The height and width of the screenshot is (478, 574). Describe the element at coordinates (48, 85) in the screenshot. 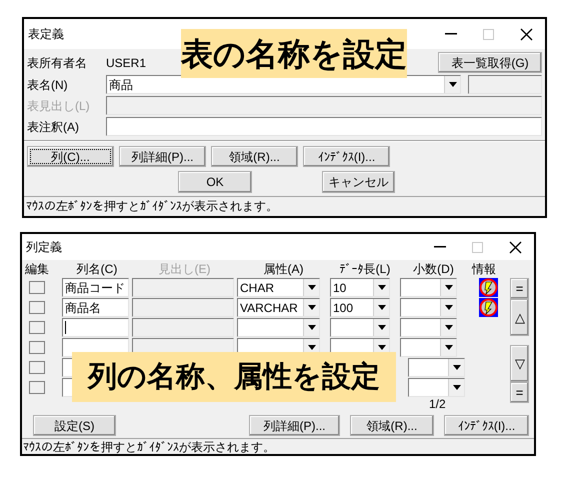

I see `field-label: 表名(N)` at that location.